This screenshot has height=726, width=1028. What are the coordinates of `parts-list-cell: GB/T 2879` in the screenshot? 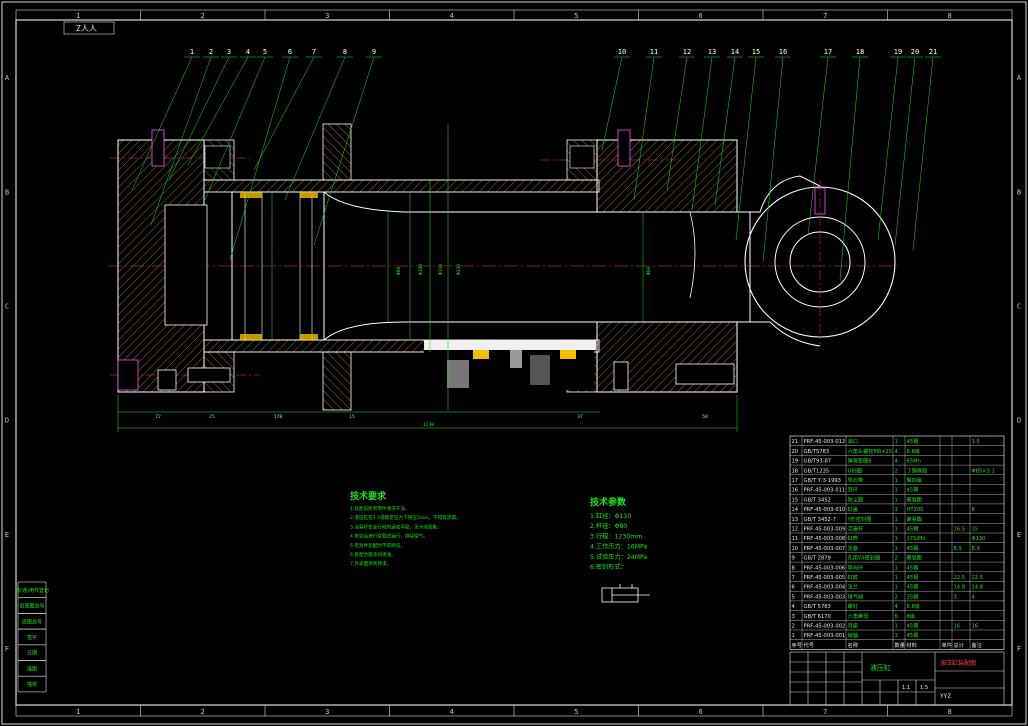 It's located at (817, 559).